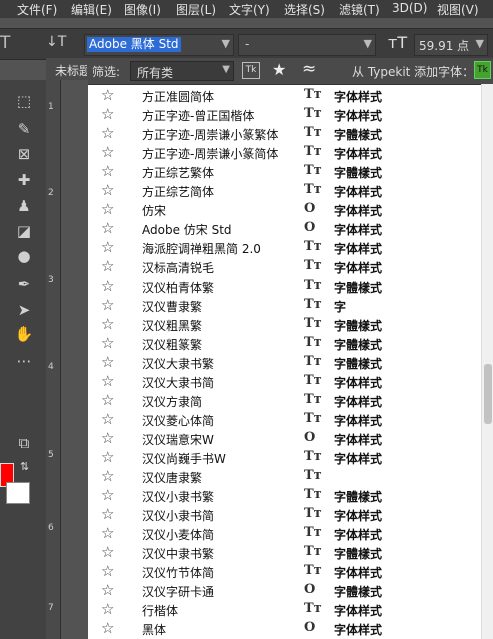  What do you see at coordinates (284, 228) in the screenshot?
I see `font-list-item: ☆ Adobe 仿宋 Std O 字体样式` at bounding box center [284, 228].